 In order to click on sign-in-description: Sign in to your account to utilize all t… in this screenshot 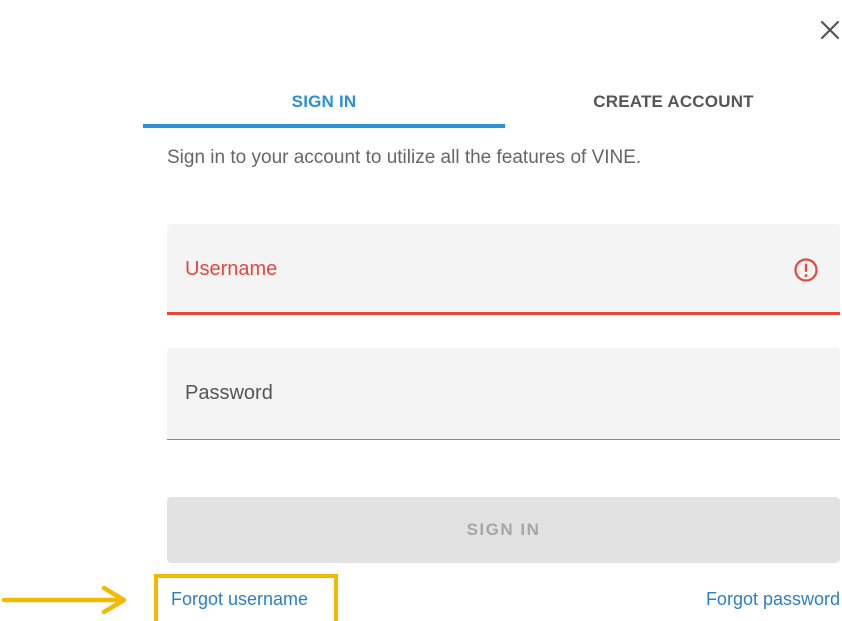, I will do `click(404, 157)`.